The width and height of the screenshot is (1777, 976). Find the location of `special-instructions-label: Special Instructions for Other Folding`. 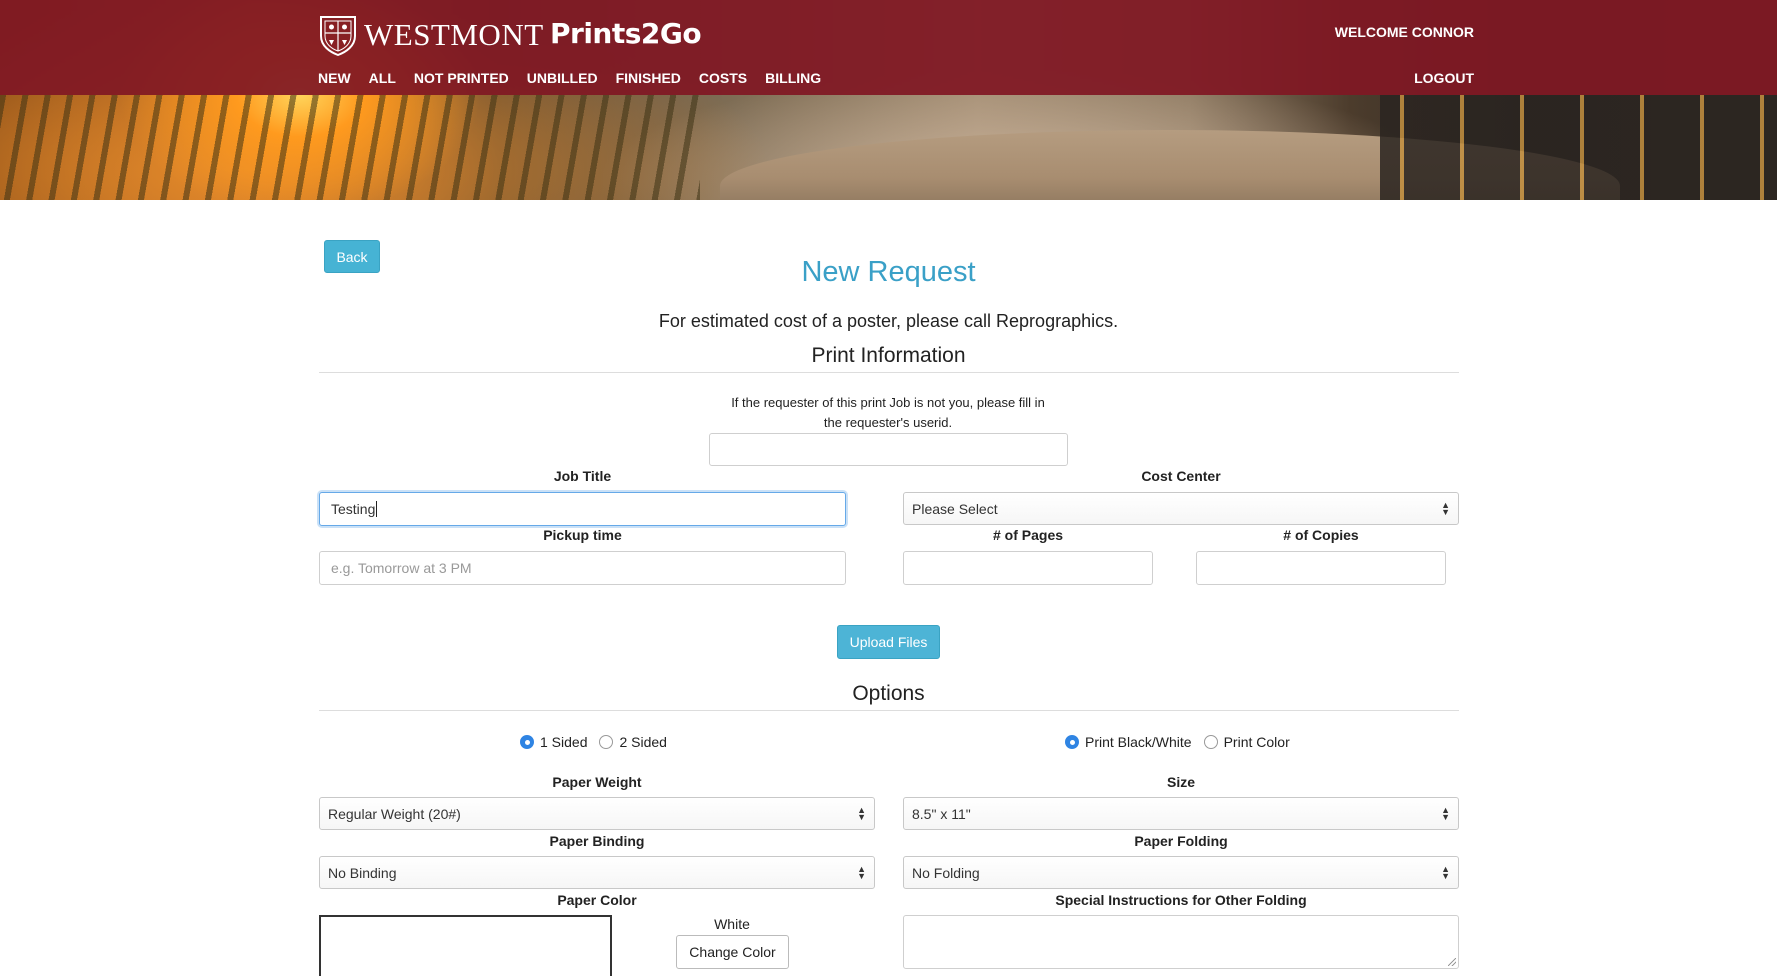

special-instructions-label: Special Instructions for Other Folding is located at coordinates (1181, 900).